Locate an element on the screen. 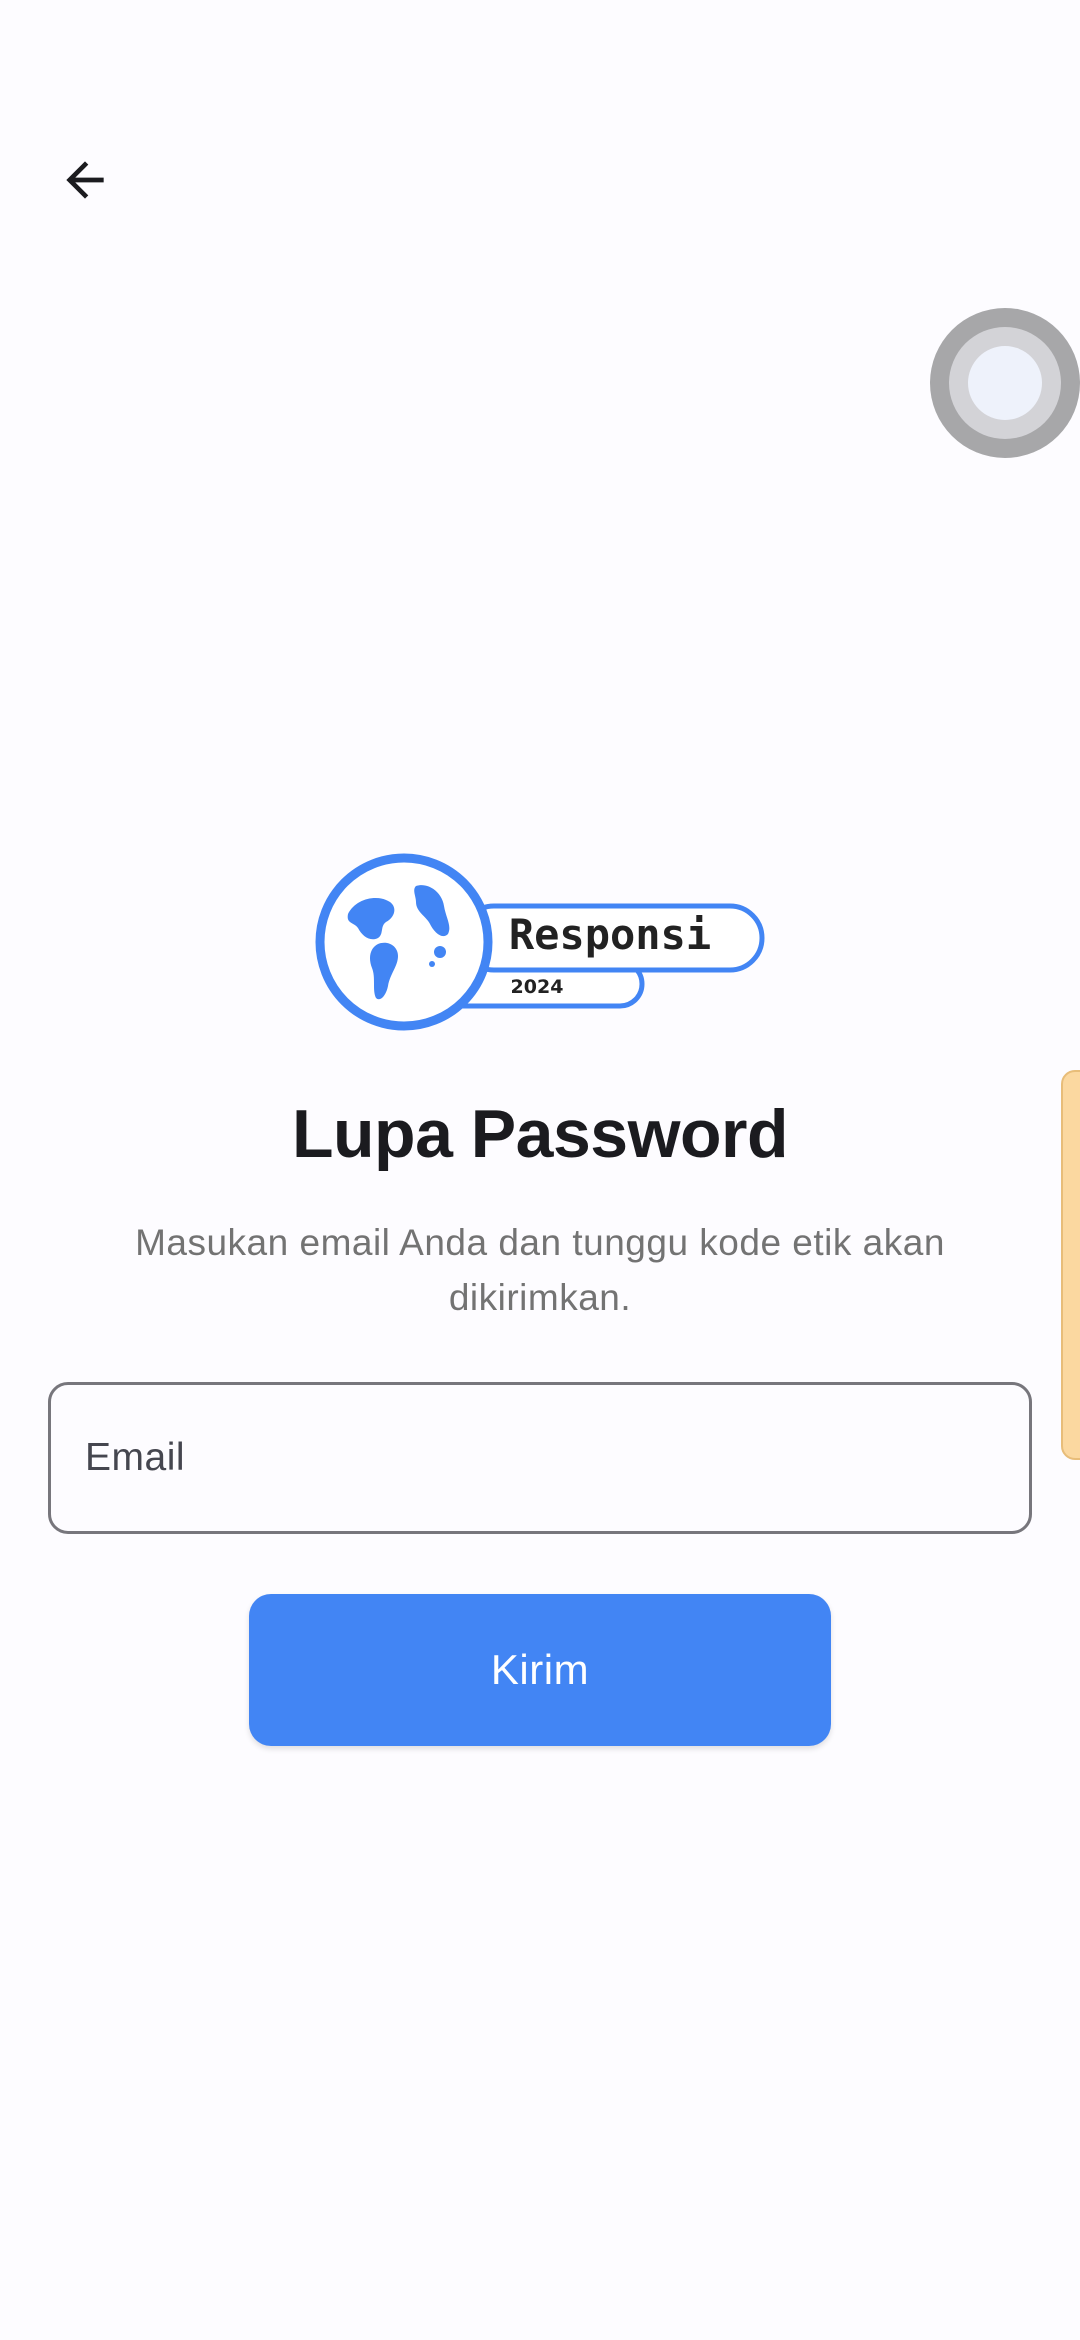 The width and height of the screenshot is (1080, 2340). assistive-touch-icon is located at coordinates (1005, 383).